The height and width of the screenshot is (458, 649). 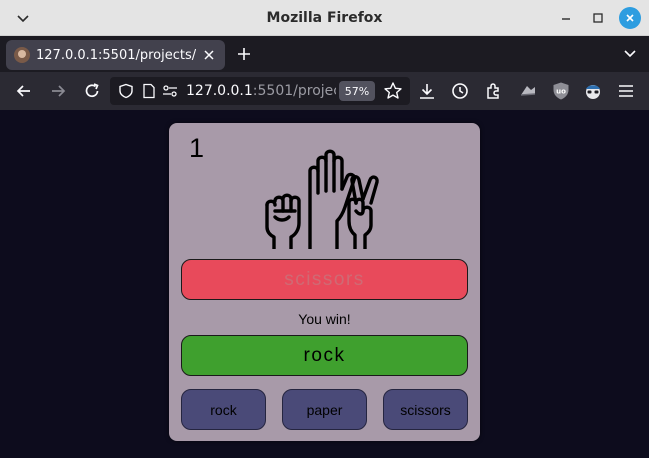 I want to click on tab-strip: 127.0.0.1:5501/projects/Ro, so click(x=324, y=54).